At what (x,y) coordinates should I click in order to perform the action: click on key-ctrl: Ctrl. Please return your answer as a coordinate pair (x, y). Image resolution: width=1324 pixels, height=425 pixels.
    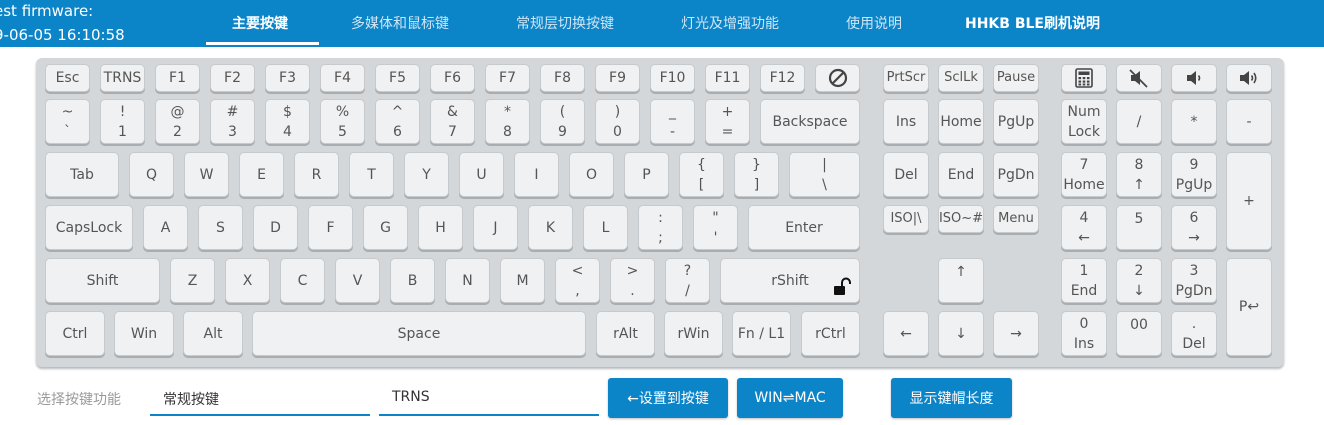
    Looking at the image, I should click on (75, 333).